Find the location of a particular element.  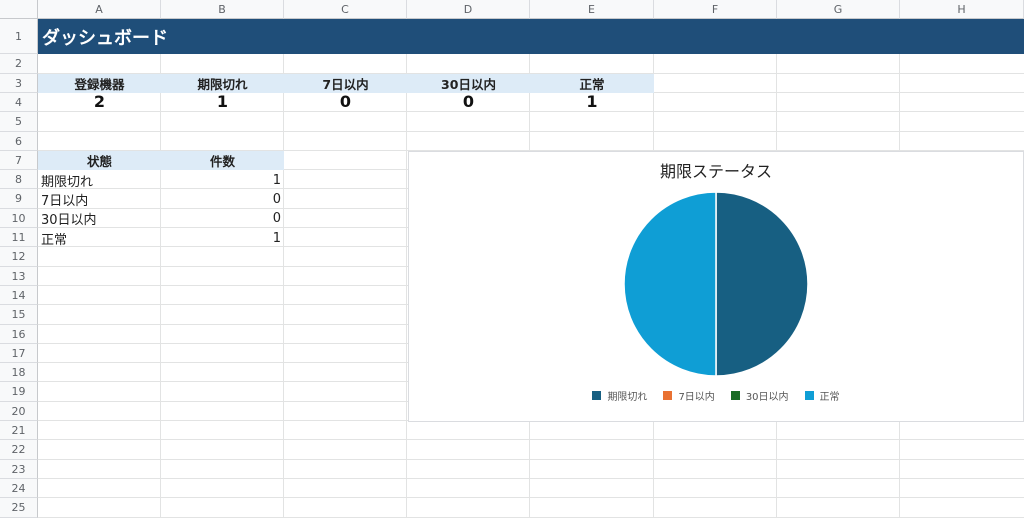

row-header-15: 15 is located at coordinates (19, 315).